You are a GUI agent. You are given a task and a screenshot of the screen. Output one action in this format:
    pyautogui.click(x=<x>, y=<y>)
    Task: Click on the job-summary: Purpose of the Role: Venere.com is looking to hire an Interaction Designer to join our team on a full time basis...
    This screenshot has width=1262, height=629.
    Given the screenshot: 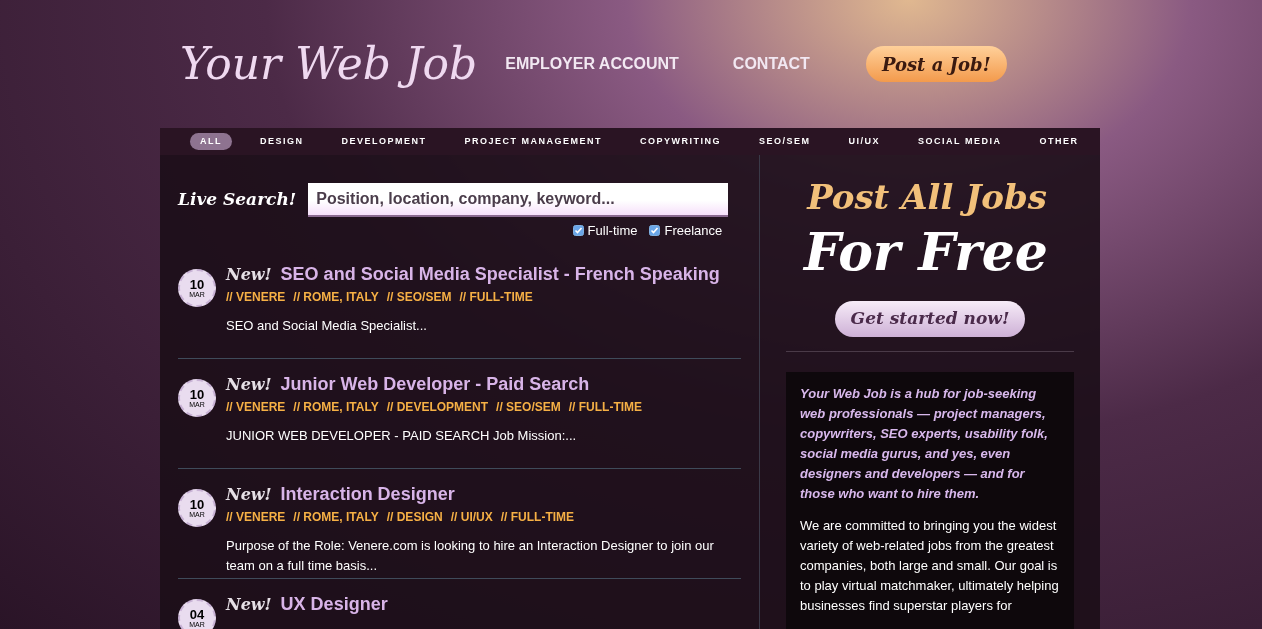 What is the action you would take?
    pyautogui.click(x=470, y=555)
    